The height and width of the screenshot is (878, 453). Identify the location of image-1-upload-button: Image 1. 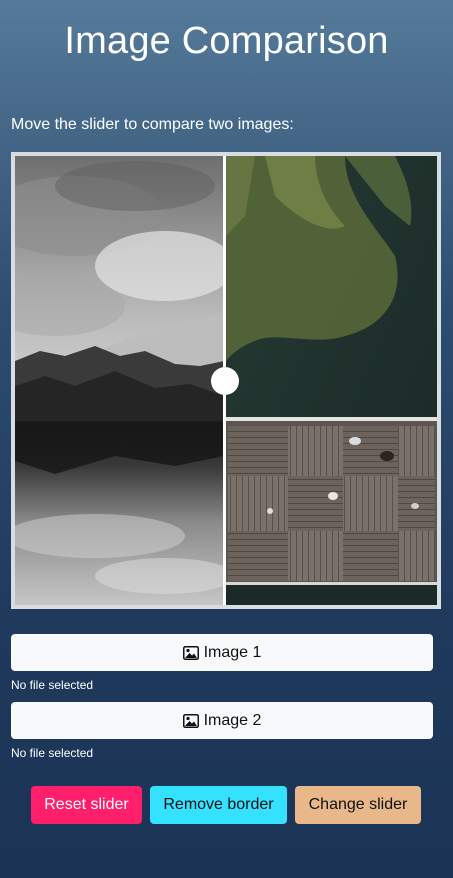
(222, 652).